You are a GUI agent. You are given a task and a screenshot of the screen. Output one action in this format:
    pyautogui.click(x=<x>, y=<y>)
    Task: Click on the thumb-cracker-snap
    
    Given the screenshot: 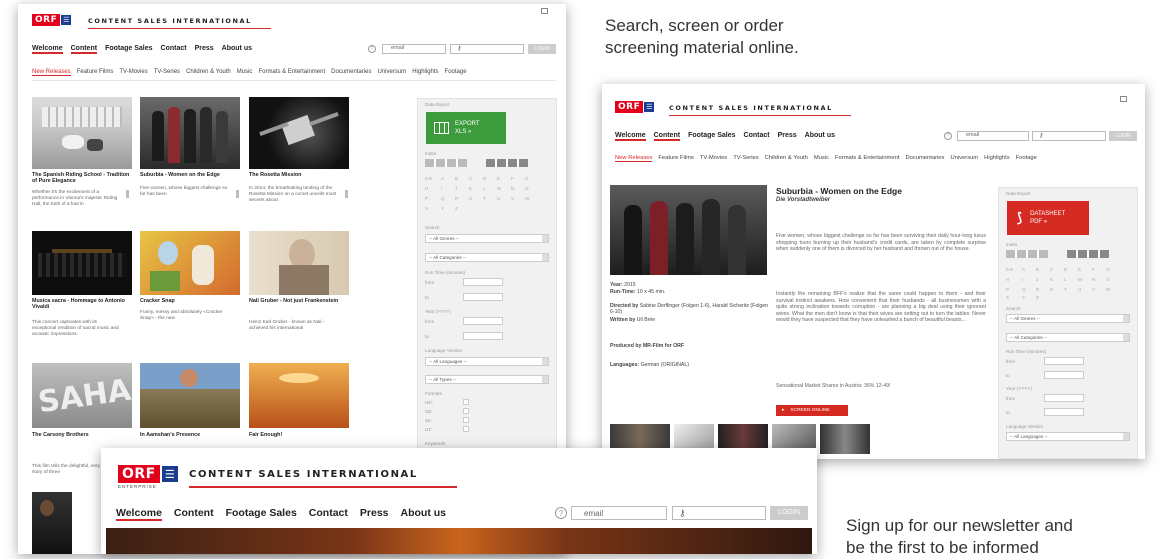 What is the action you would take?
    pyautogui.click(x=190, y=263)
    